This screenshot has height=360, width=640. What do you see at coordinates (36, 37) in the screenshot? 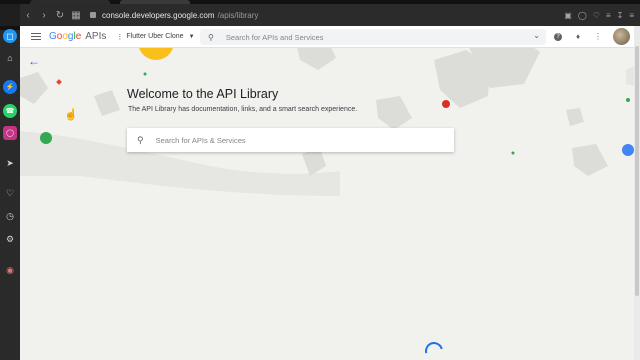
I see `hamburger-icon` at bounding box center [36, 37].